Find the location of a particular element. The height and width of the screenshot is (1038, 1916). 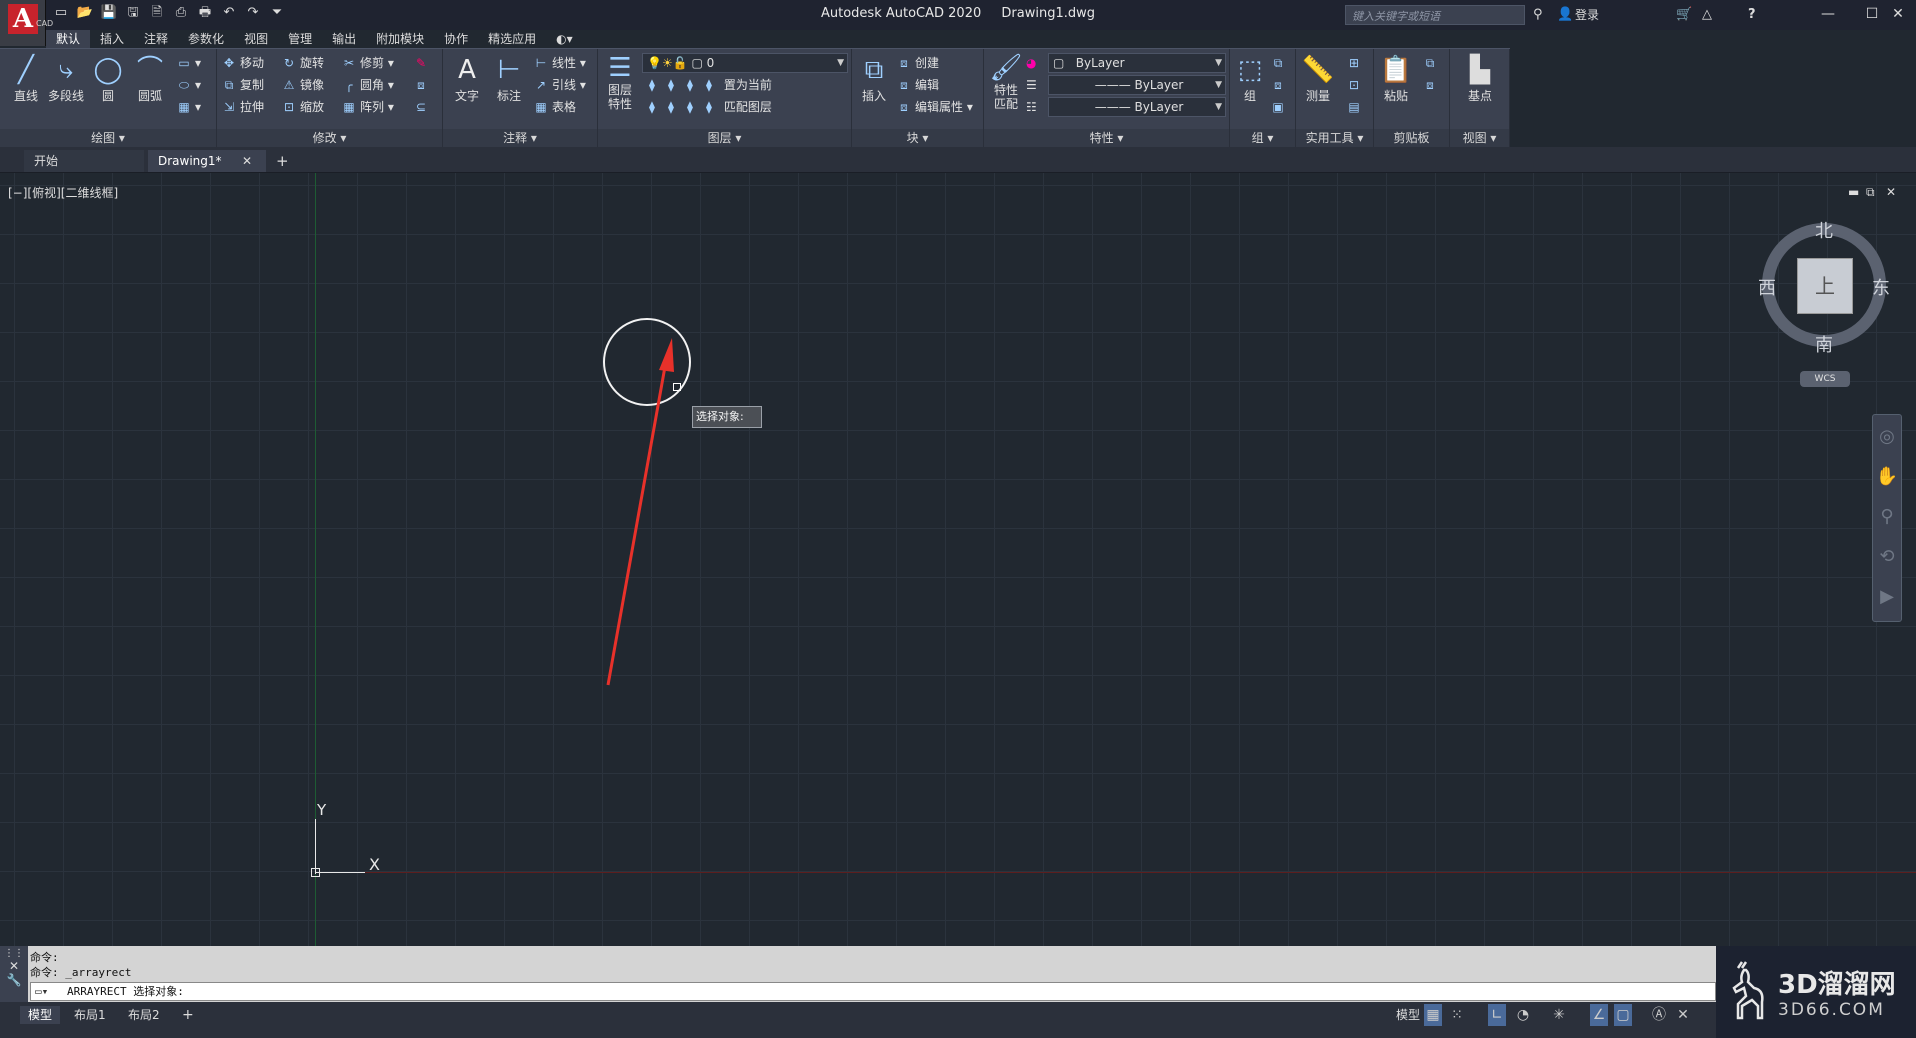

paste-button: 📋 粘贴 is located at coordinates (1396, 78).